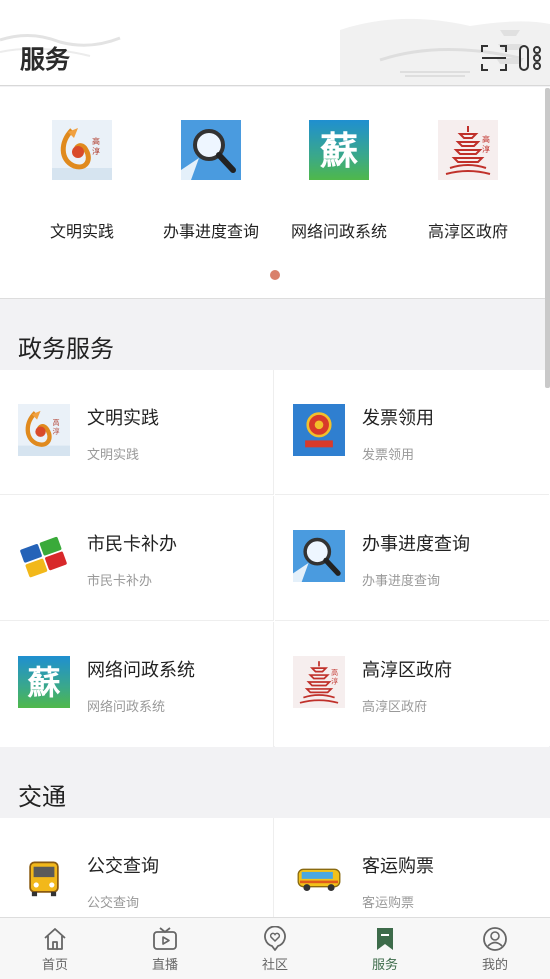 The width and height of the screenshot is (550, 979). Describe the element at coordinates (210, 231) in the screenshot. I see `carousel-item-label: 办事进度查询` at that location.